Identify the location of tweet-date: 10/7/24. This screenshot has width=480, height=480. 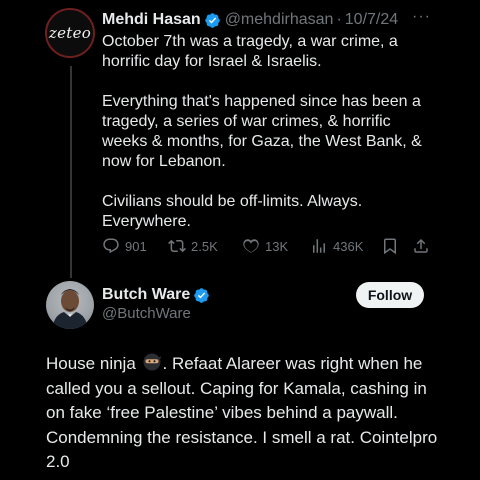
(371, 20).